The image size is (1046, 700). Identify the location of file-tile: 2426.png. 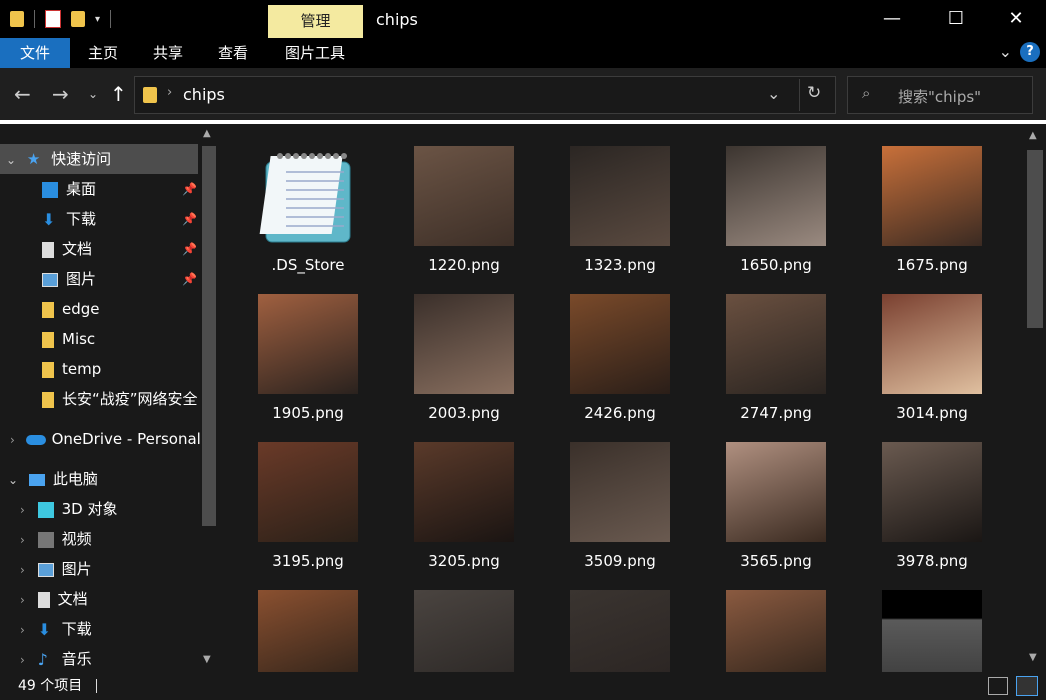
(620, 358).